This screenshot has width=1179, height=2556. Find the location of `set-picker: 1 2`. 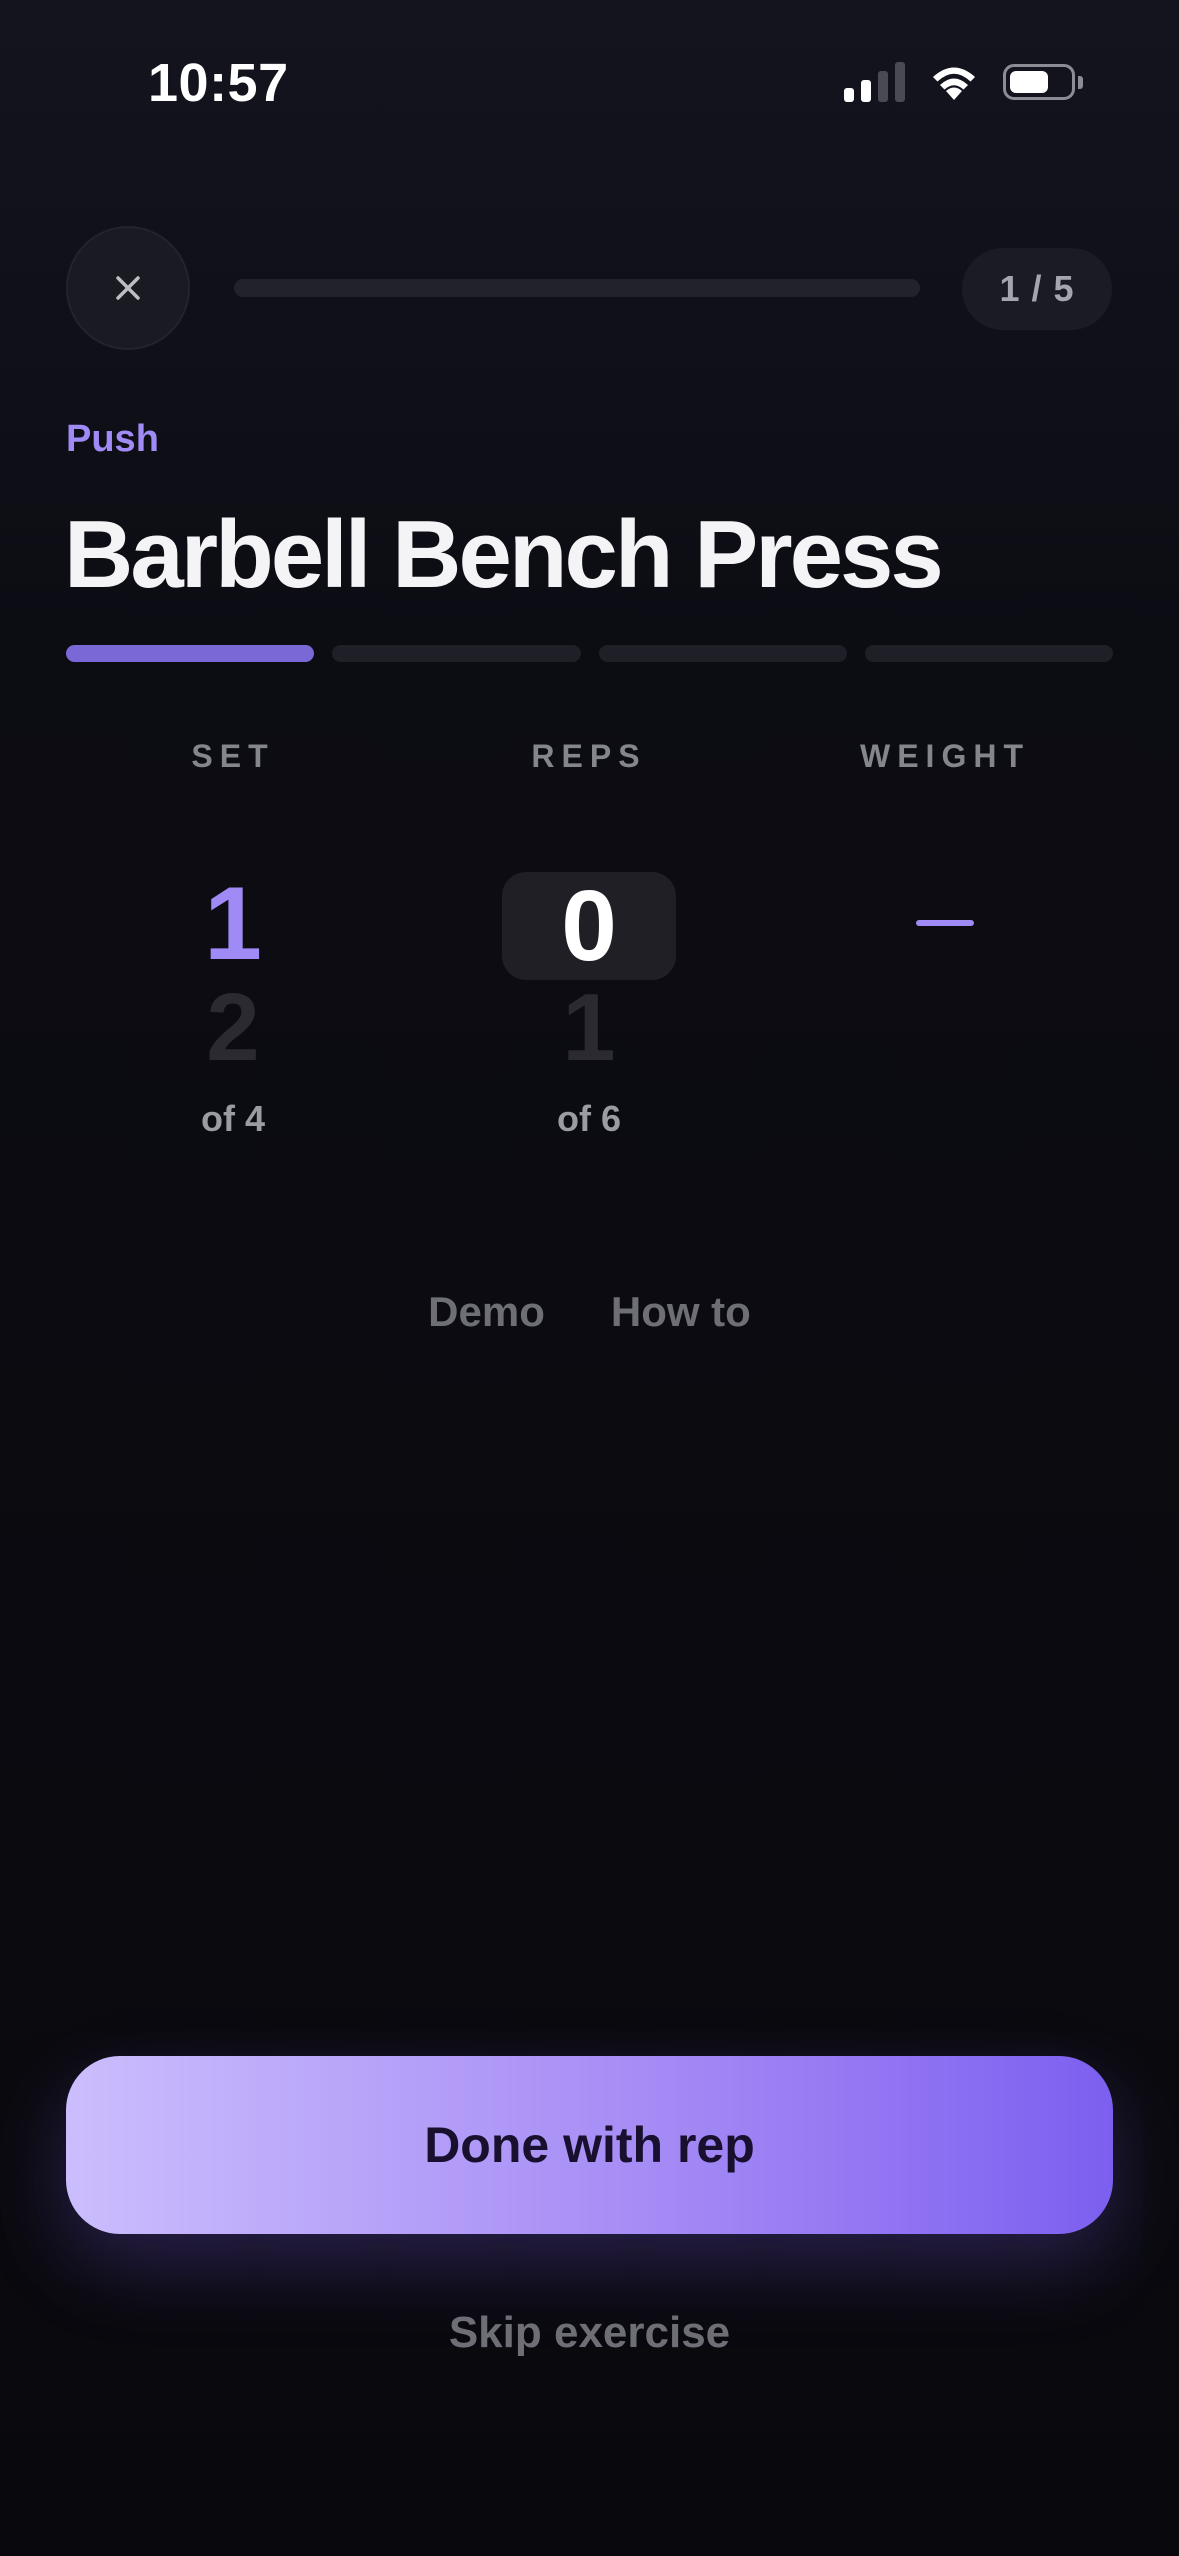

set-picker: 1 2 is located at coordinates (233, 982).